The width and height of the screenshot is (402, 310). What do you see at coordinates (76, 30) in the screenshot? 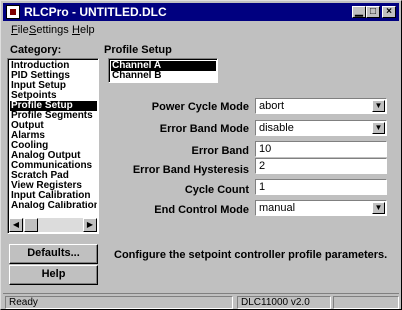
I see `menu-help-accel: H` at bounding box center [76, 30].